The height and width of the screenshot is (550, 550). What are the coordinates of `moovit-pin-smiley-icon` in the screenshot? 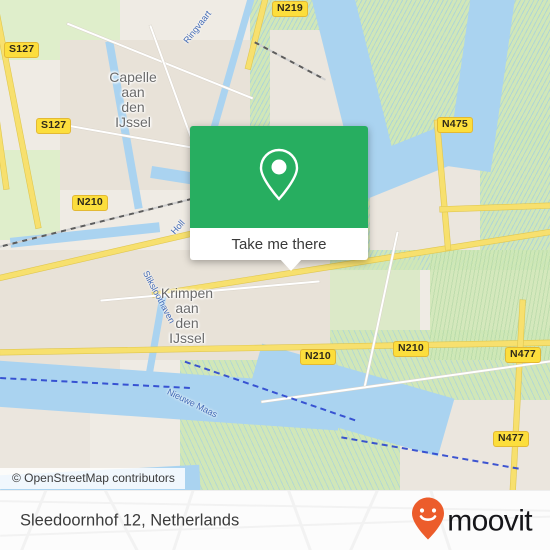 It's located at (428, 521).